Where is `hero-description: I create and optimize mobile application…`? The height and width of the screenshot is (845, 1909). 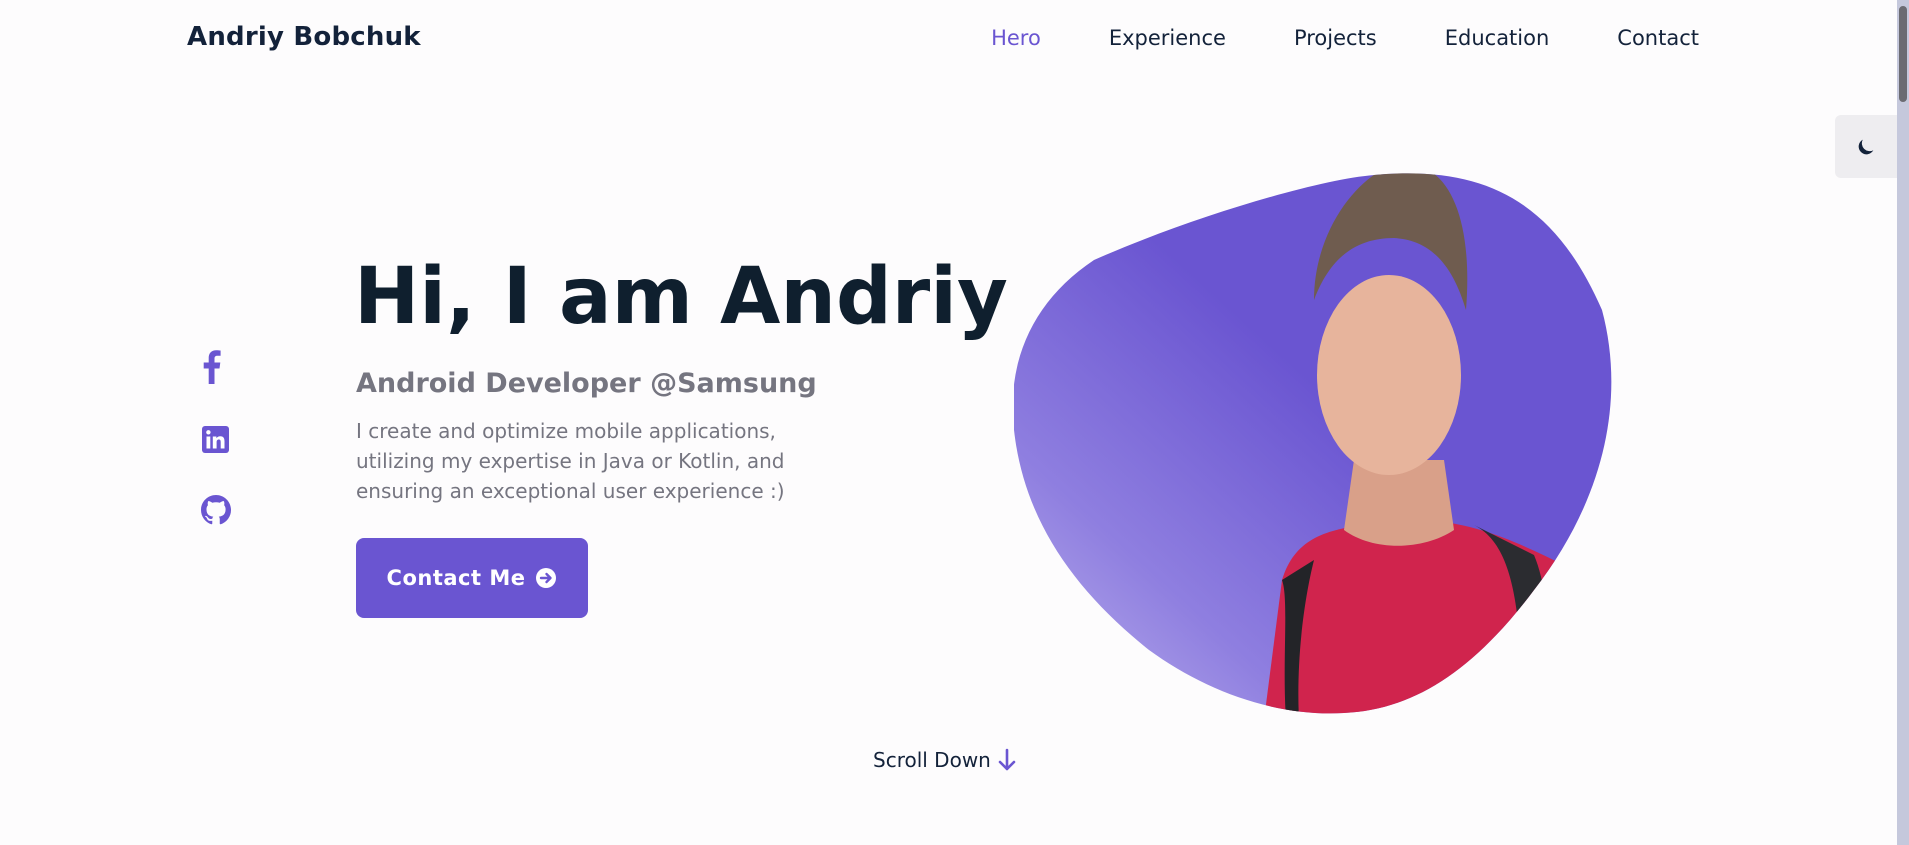
hero-description: I create and optimize mobile application… is located at coordinates (570, 461).